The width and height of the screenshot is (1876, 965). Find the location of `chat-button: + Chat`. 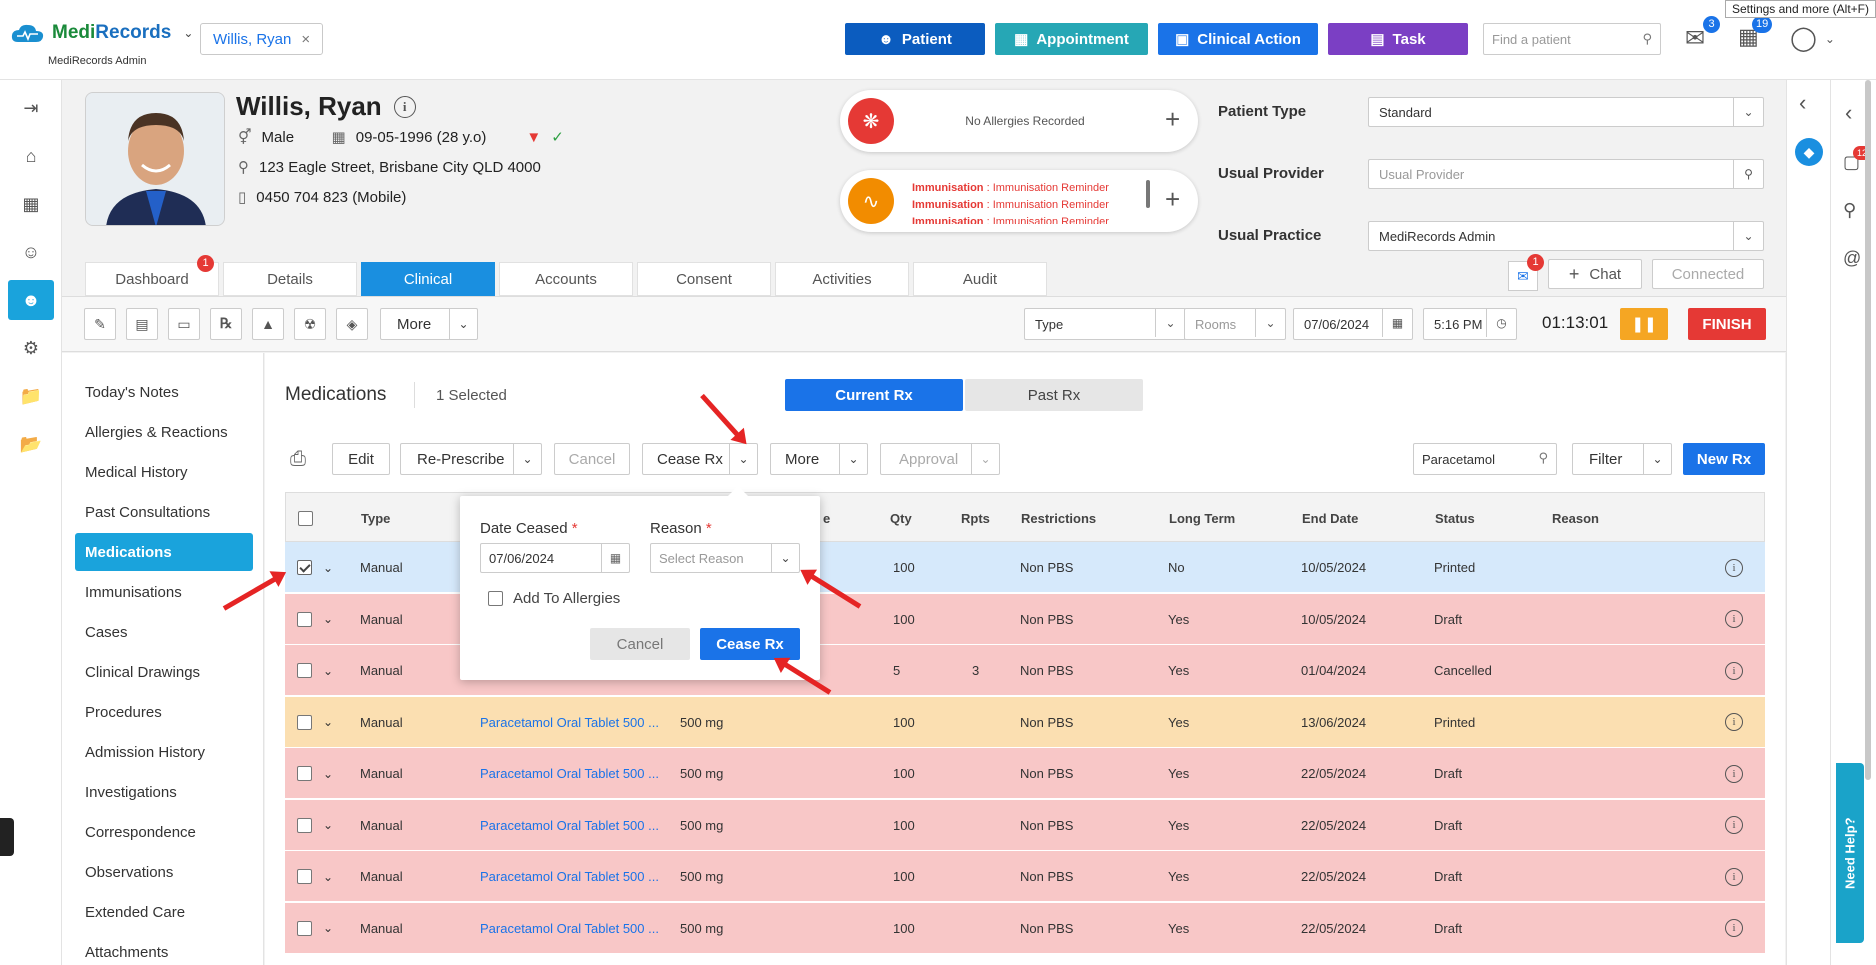

chat-button: + Chat is located at coordinates (1595, 274).